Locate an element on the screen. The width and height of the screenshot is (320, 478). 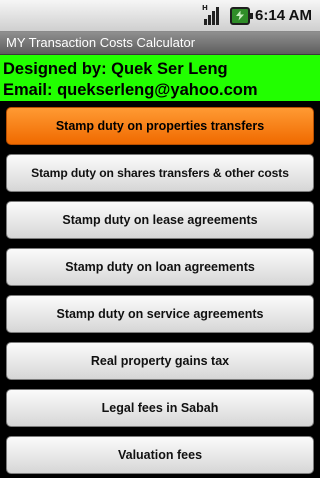
stamp-duty-properties-button: Stamp duty on properties transfers is located at coordinates (160, 126).